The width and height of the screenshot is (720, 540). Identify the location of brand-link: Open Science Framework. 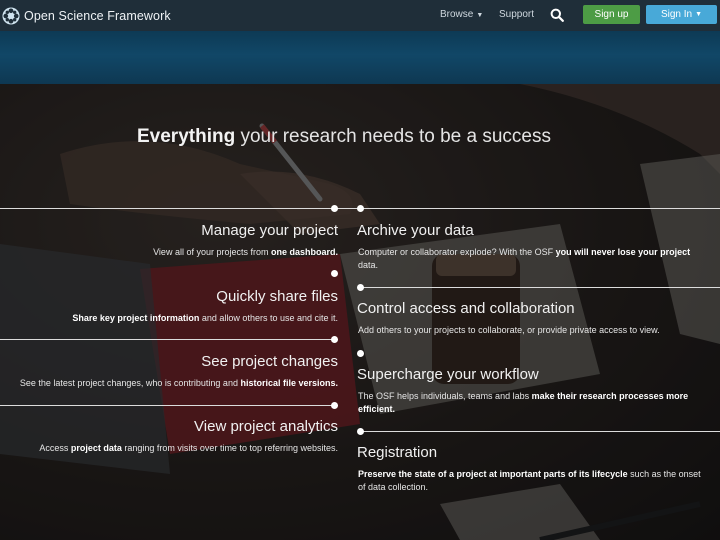
(86, 15).